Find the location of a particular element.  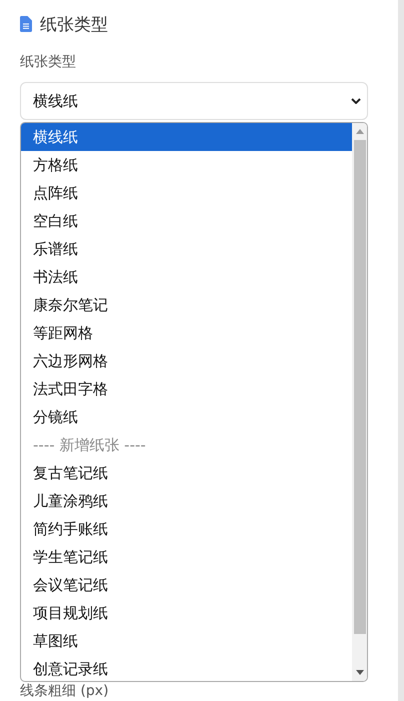

dropdown-option: 分镜纸 is located at coordinates (186, 417).